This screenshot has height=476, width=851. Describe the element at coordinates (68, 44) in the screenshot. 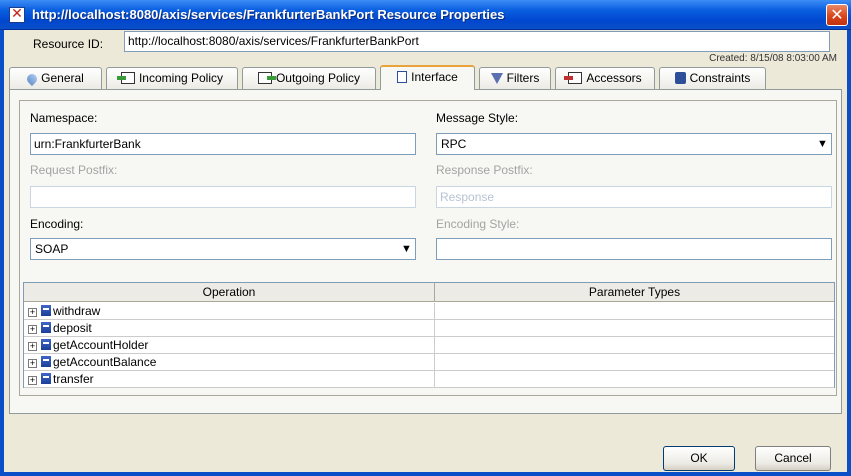

I see `resource-id-label: Resource ID:` at that location.